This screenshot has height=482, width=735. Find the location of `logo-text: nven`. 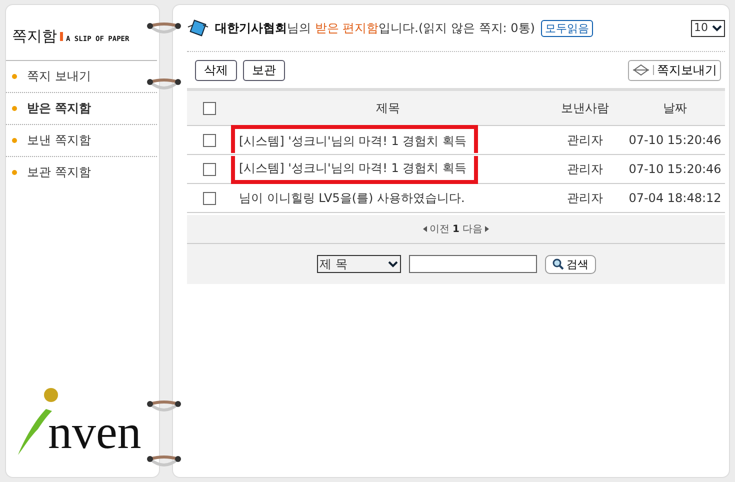

logo-text: nven is located at coordinates (95, 433).